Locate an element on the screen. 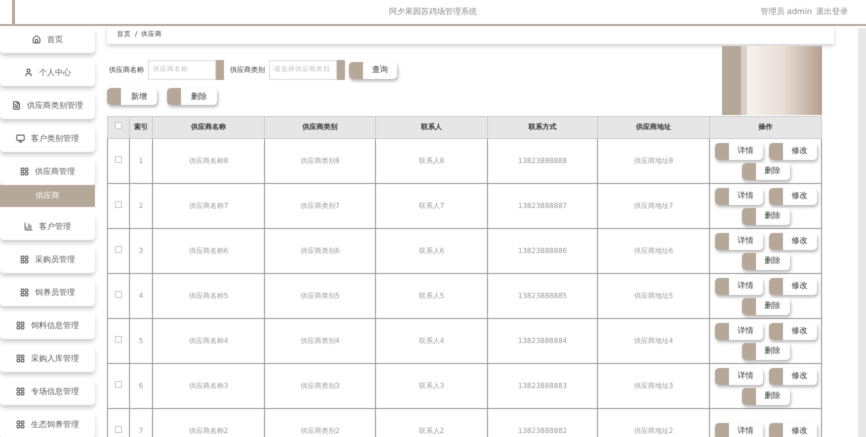  sidebar-item: 首页 is located at coordinates (47, 39).